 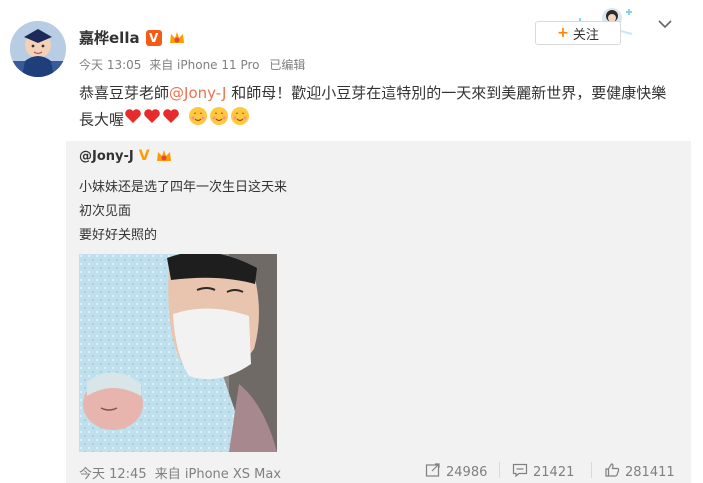 I want to click on comment-icon, so click(x=520, y=472).